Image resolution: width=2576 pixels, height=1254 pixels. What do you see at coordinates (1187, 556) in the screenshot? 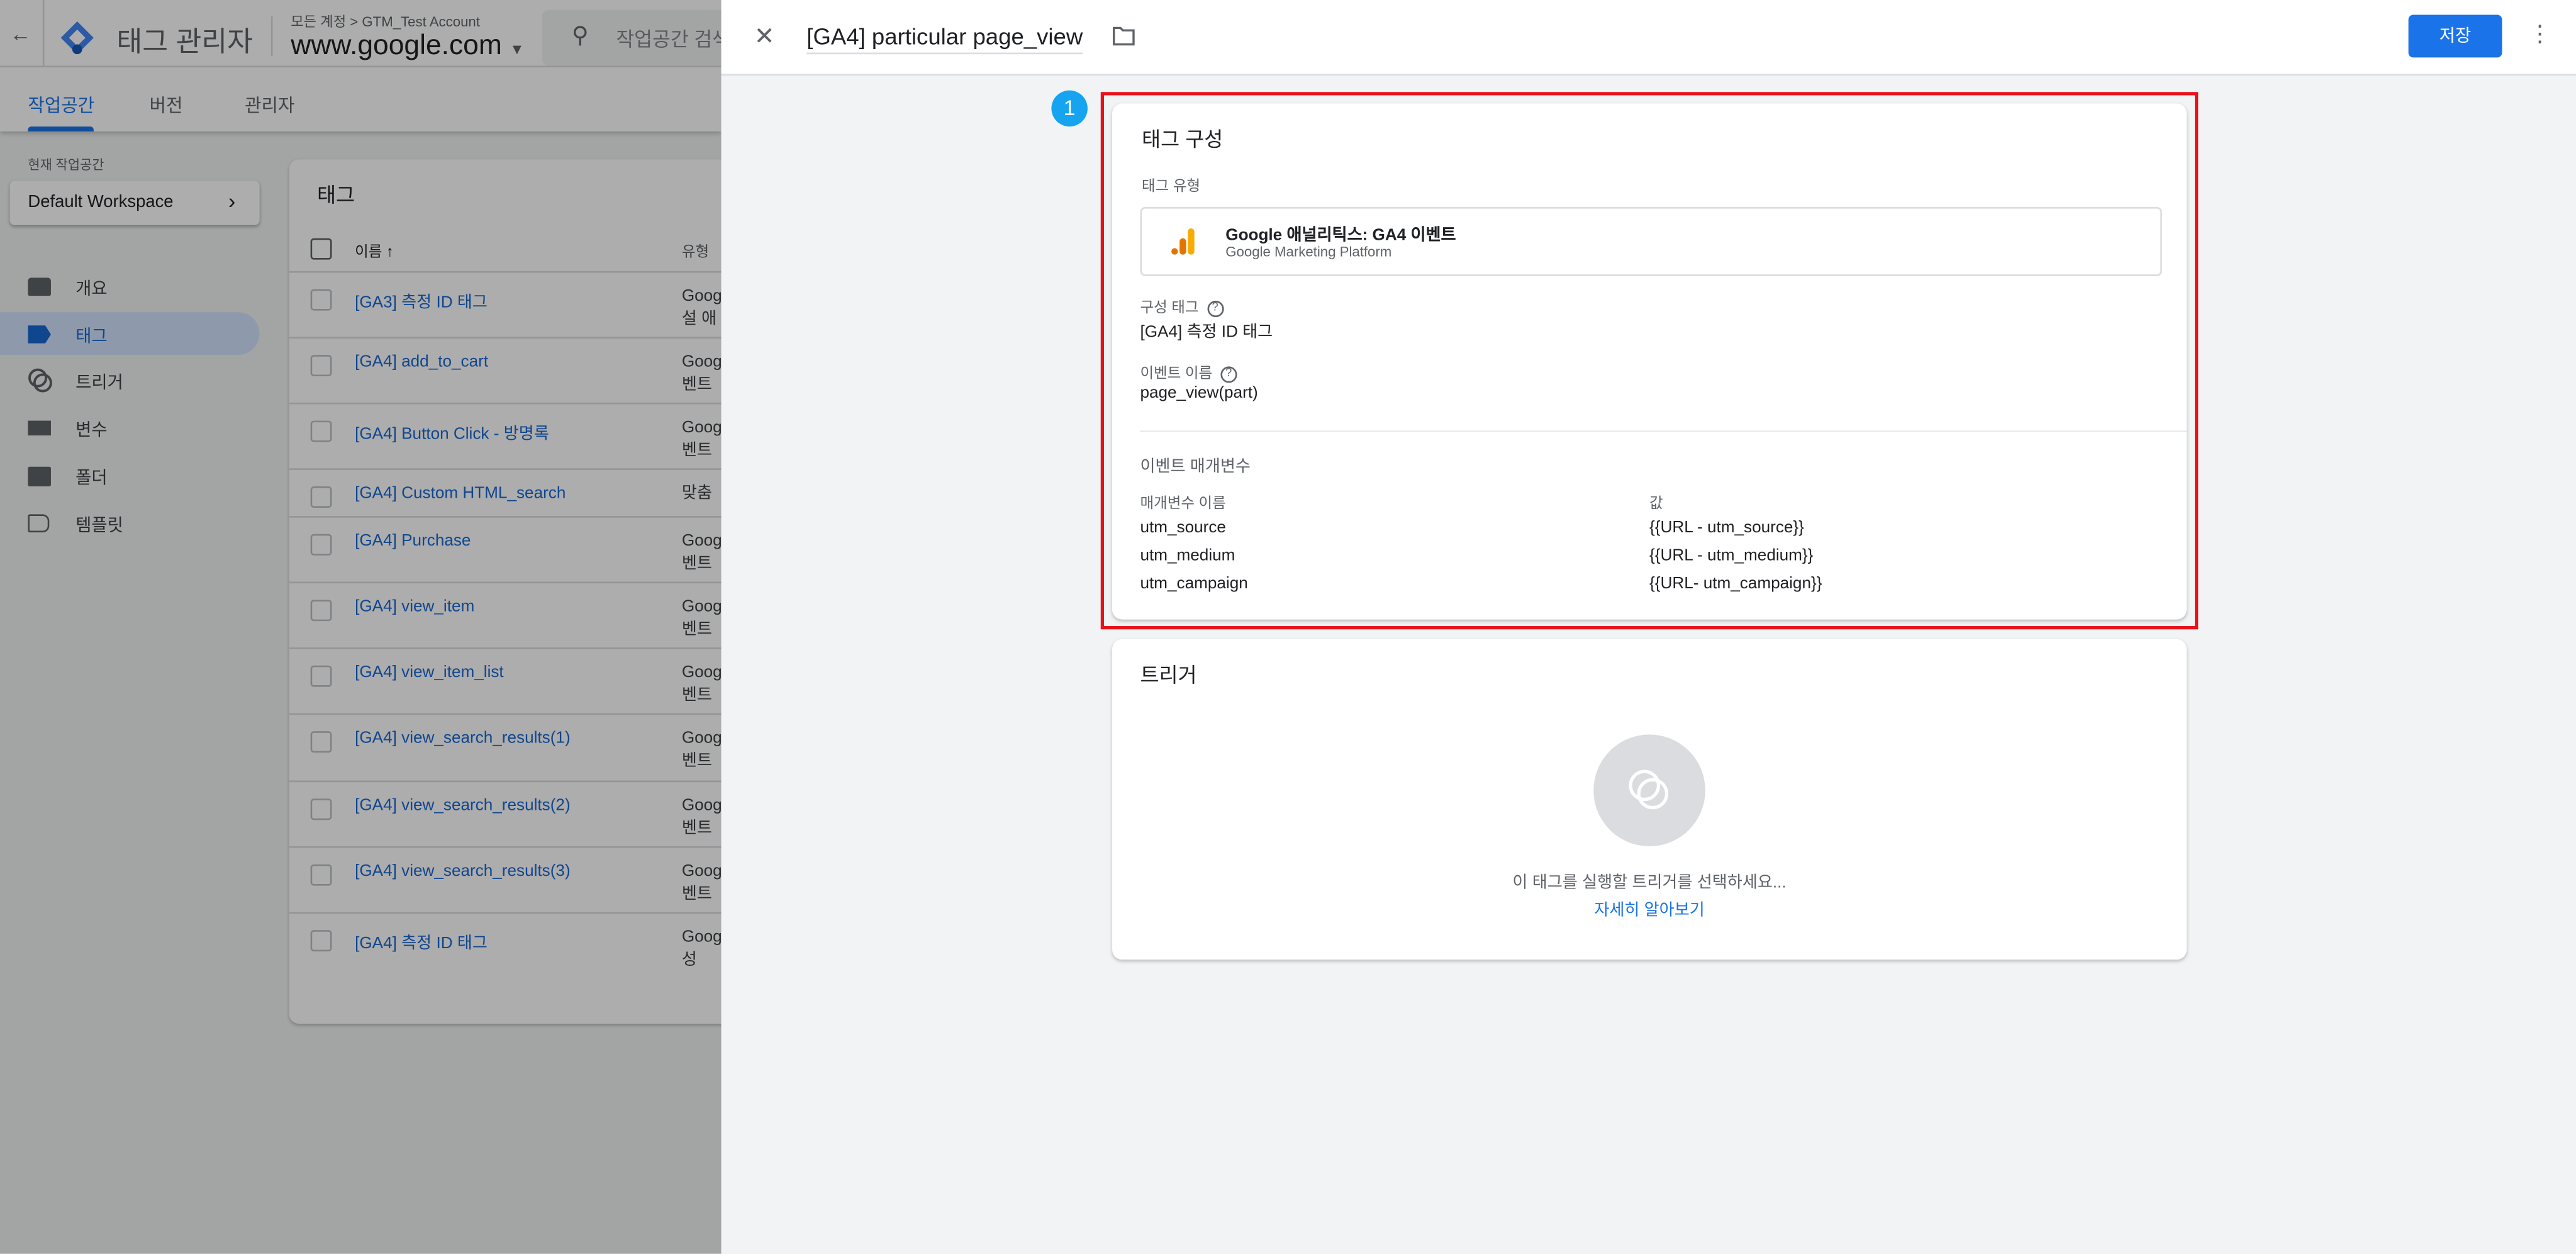
I see `param-name: utm_medium` at bounding box center [1187, 556].